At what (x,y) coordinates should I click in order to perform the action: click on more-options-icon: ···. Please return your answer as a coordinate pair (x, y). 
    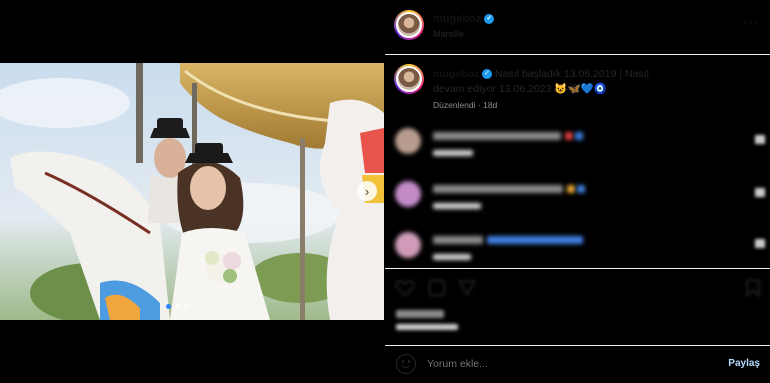
    Looking at the image, I should click on (751, 22).